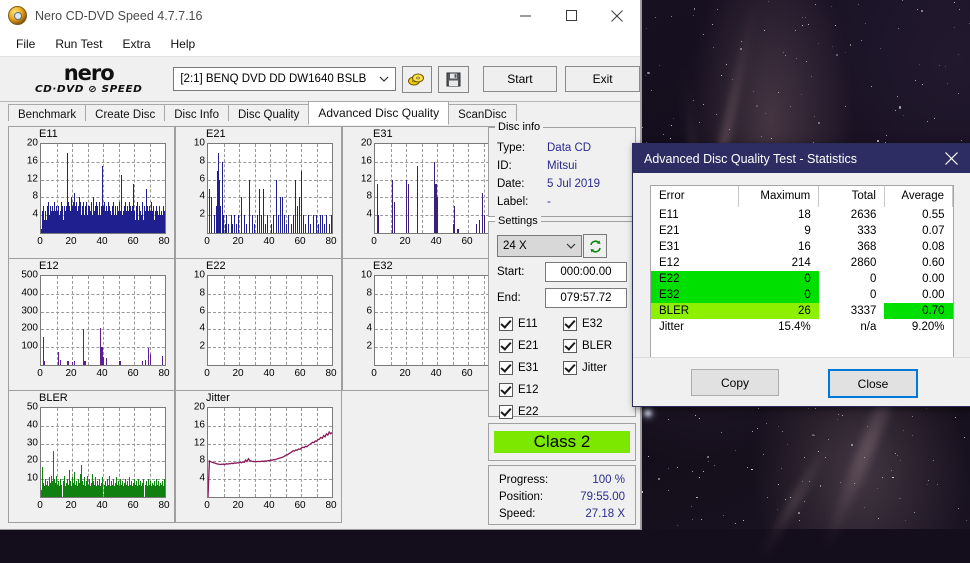  Describe the element at coordinates (778, 295) in the screenshot. I see `cell-maximum: 0` at that location.